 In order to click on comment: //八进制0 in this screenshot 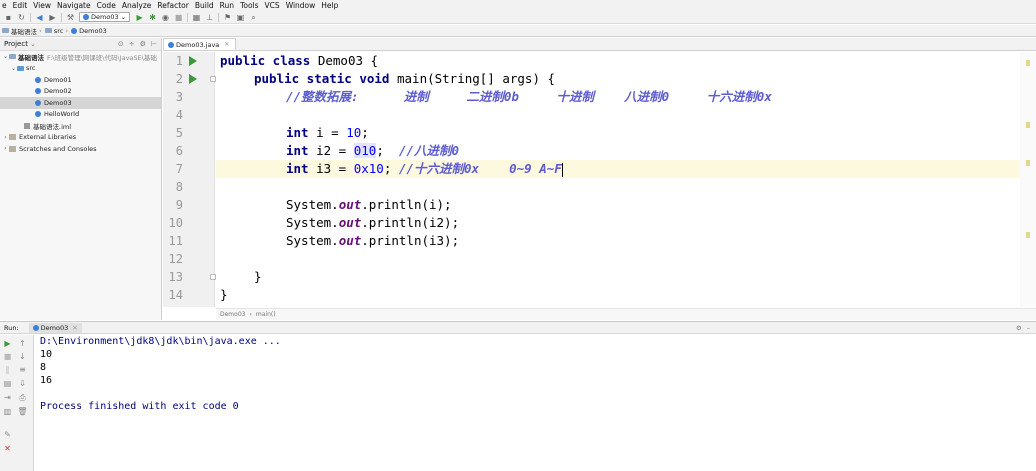, I will do `click(428, 150)`.